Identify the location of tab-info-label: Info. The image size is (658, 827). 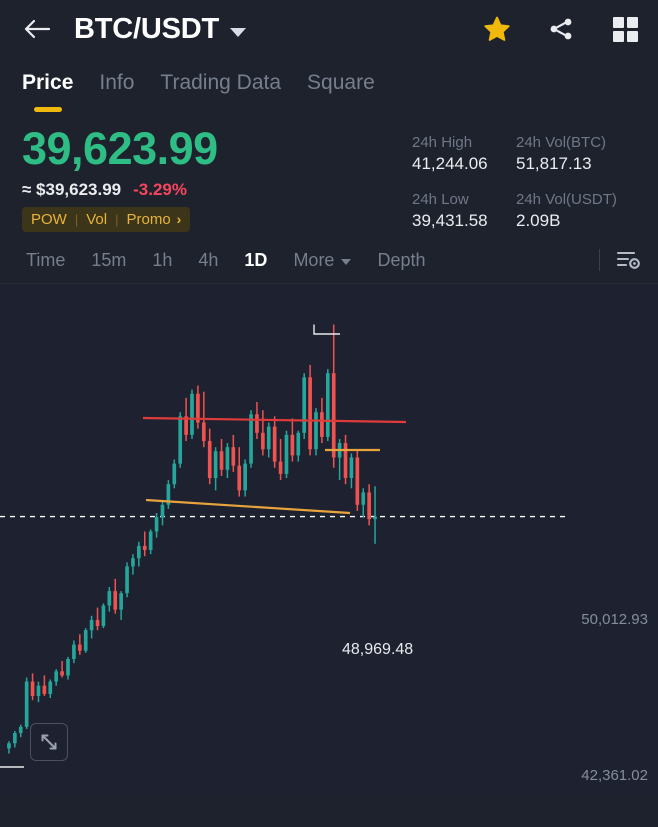
(117, 82).